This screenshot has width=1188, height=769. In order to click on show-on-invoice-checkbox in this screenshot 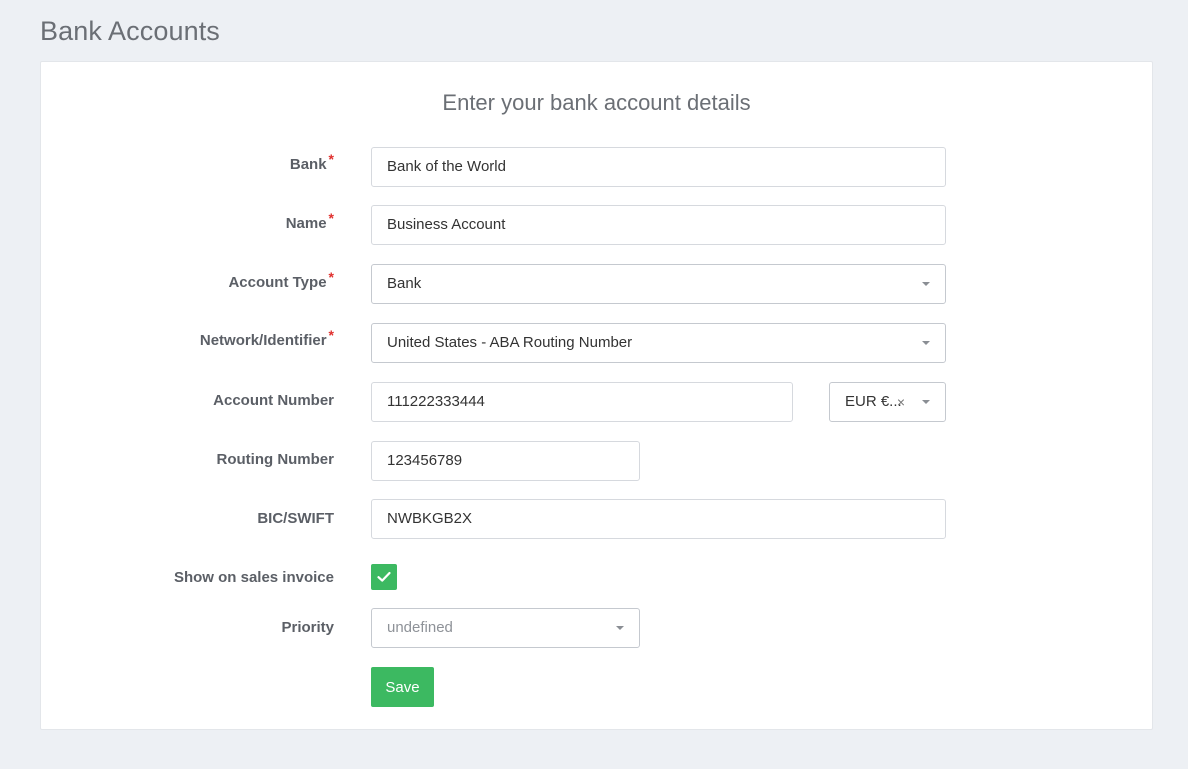, I will do `click(384, 577)`.